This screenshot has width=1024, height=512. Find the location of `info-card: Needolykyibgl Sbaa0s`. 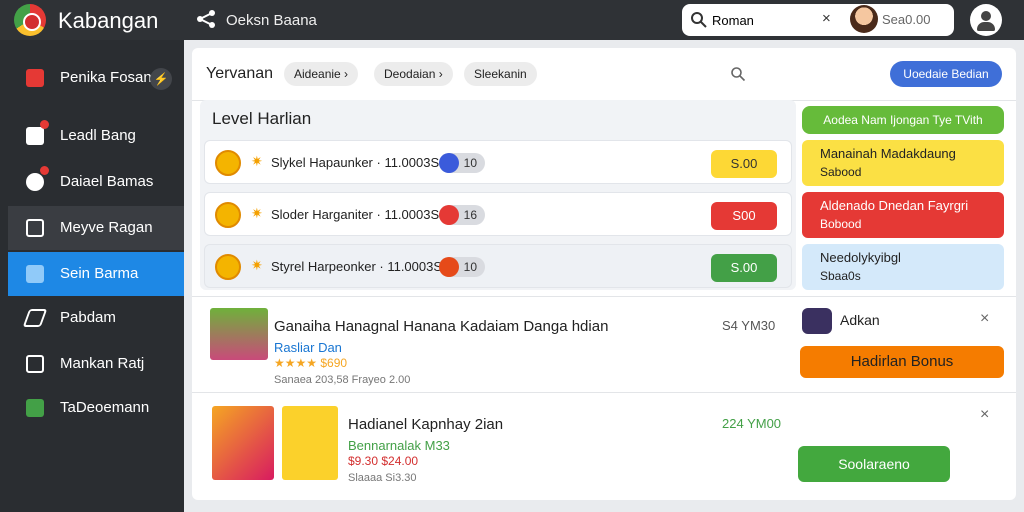

info-card: Needolykyibgl Sbaa0s is located at coordinates (903, 267).